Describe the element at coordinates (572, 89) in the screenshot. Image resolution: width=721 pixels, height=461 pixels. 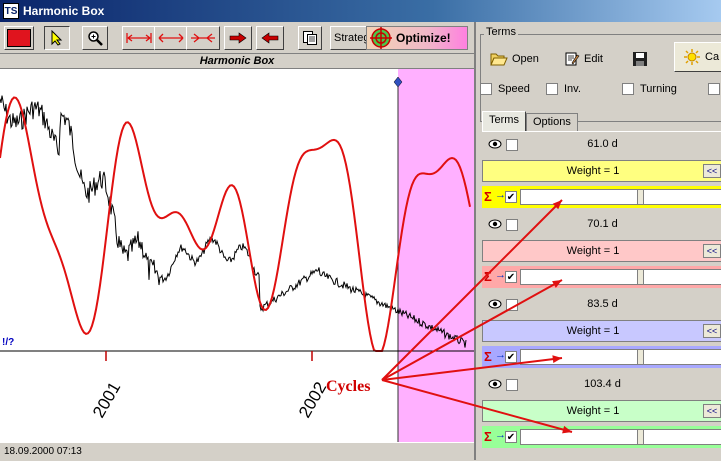
I see `inverse-label: Inv.` at that location.